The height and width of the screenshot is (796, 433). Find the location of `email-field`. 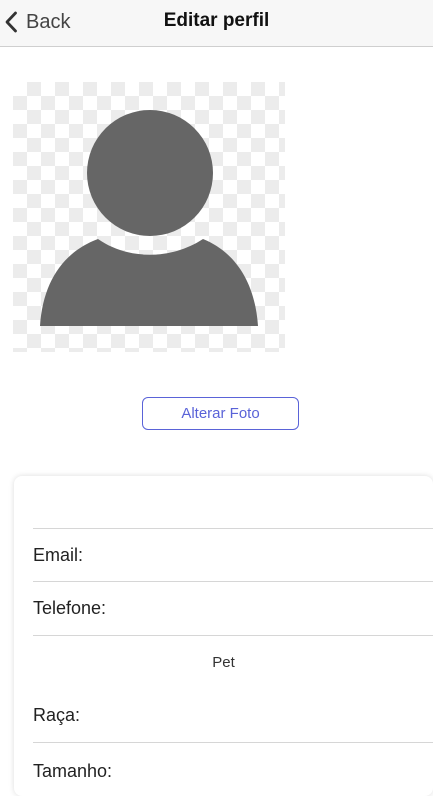

email-field is located at coordinates (261, 555).